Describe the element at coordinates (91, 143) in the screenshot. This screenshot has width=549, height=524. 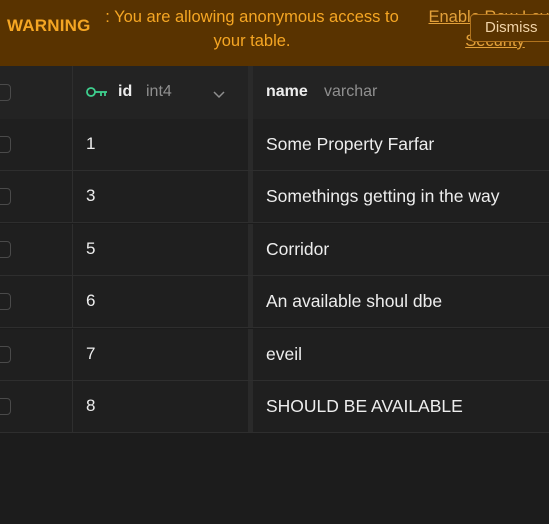
I see `cell-id-value: 1` at that location.